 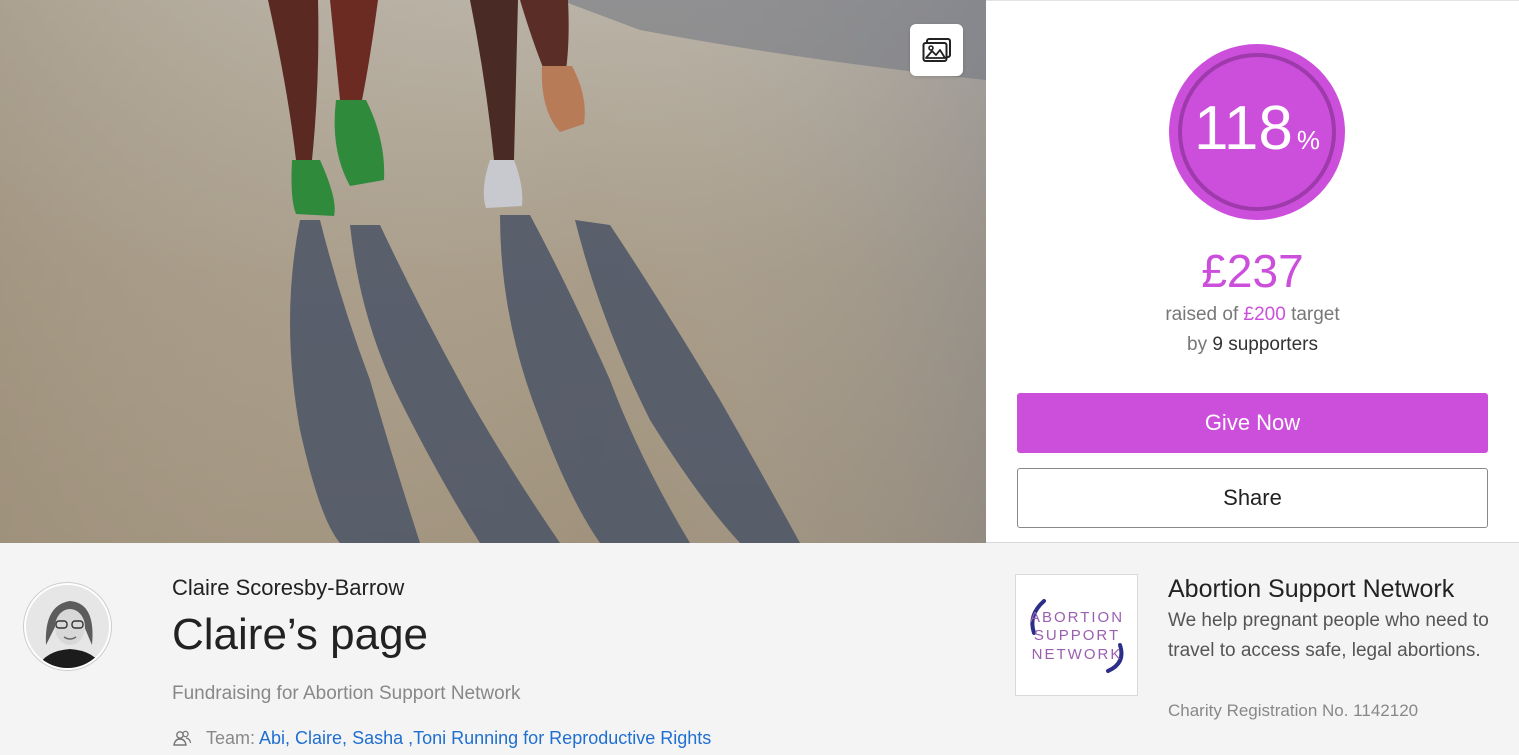 What do you see at coordinates (1077, 617) in the screenshot?
I see `svg-text: ABORTION` at bounding box center [1077, 617].